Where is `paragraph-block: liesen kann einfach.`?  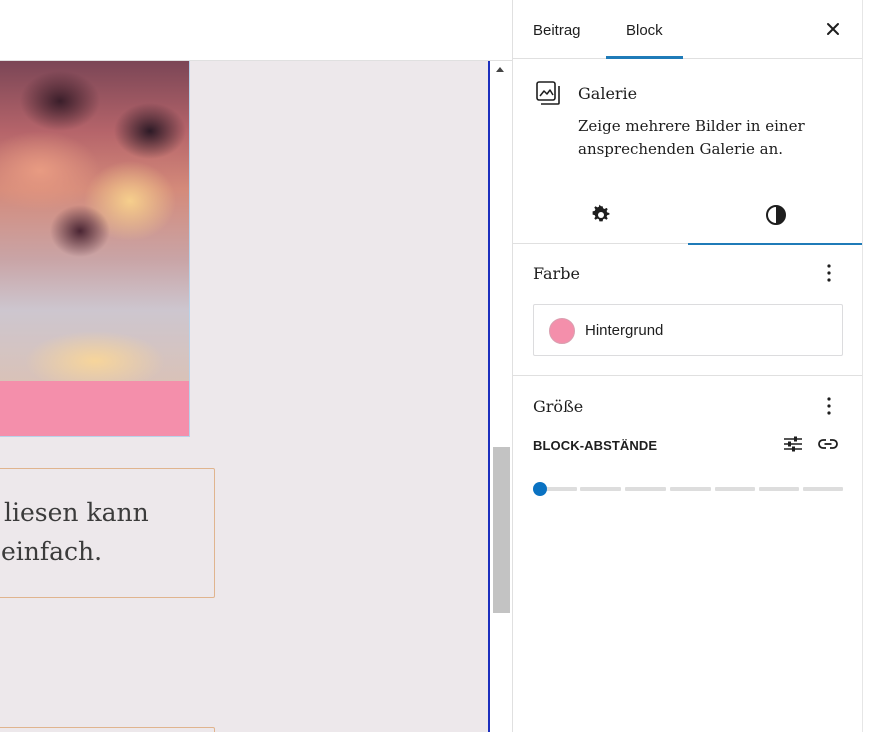
paragraph-block: liesen kann einfach. is located at coordinates (107, 533).